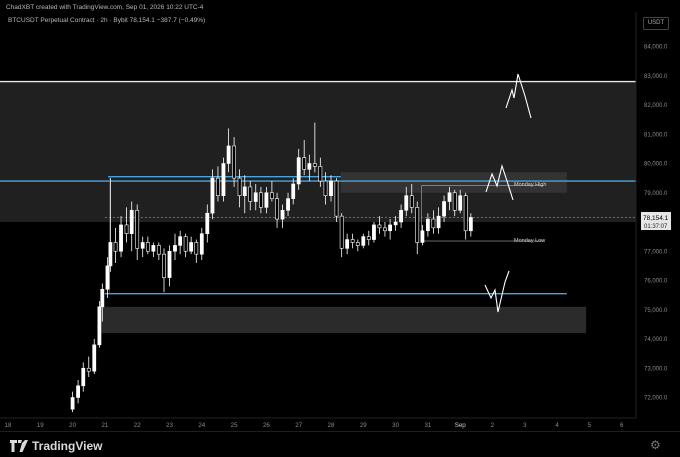  I want to click on time-tick-label: 20, so click(72, 425).